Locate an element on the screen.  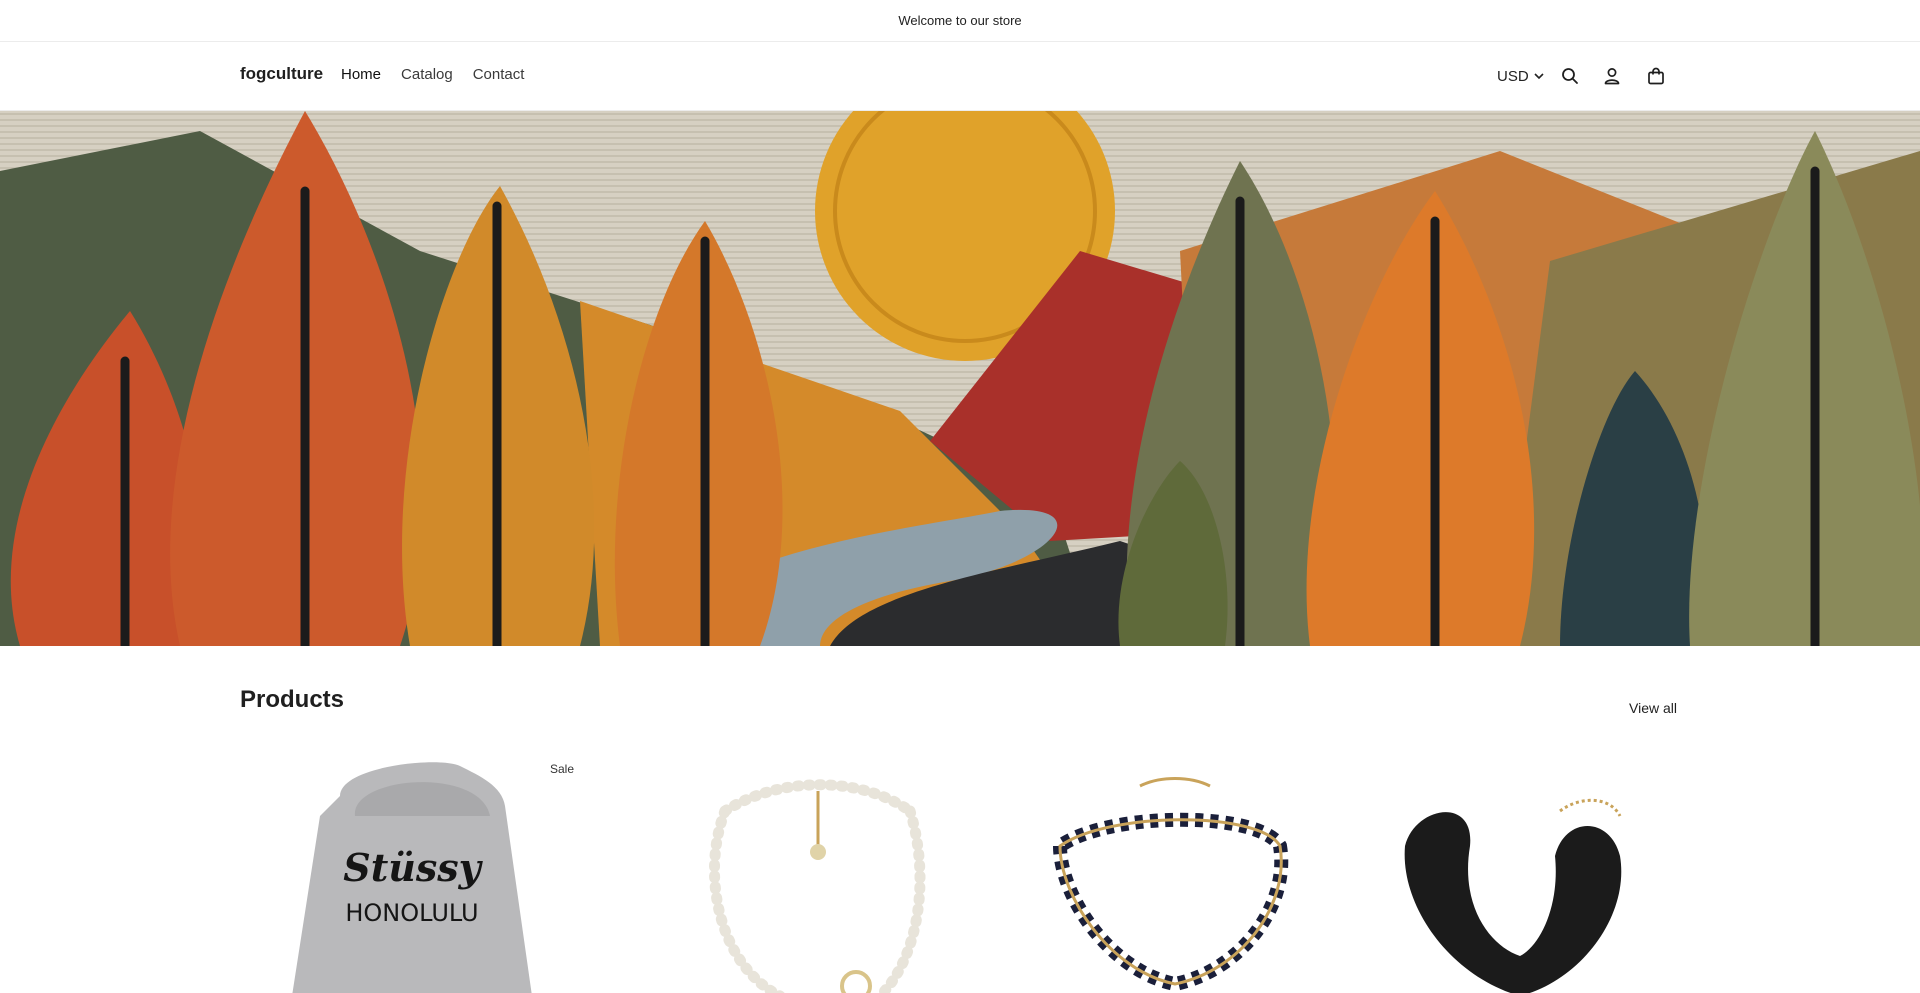
site-header: fogculture Home Catalog Contact USD is located at coordinates (960, 76).